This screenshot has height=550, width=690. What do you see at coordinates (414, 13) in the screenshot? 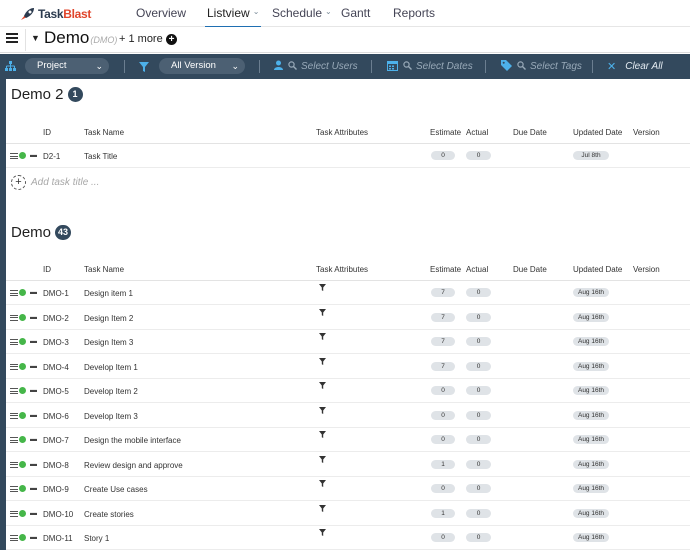
I see `nav-tab-reports: Reports` at bounding box center [414, 13].